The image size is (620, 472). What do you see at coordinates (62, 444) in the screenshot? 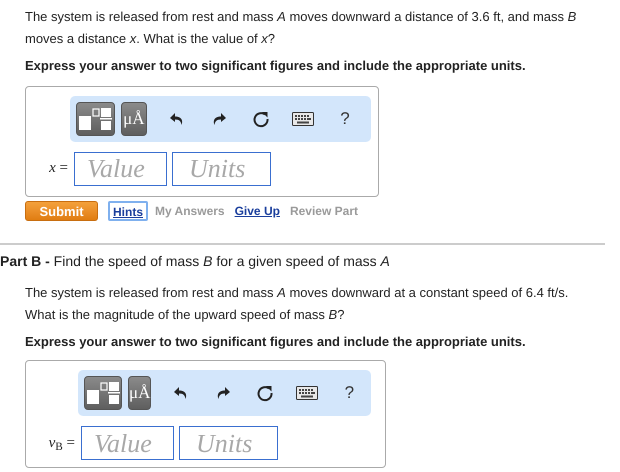
I see `variable-label: v$_{B}$ =` at bounding box center [62, 444].